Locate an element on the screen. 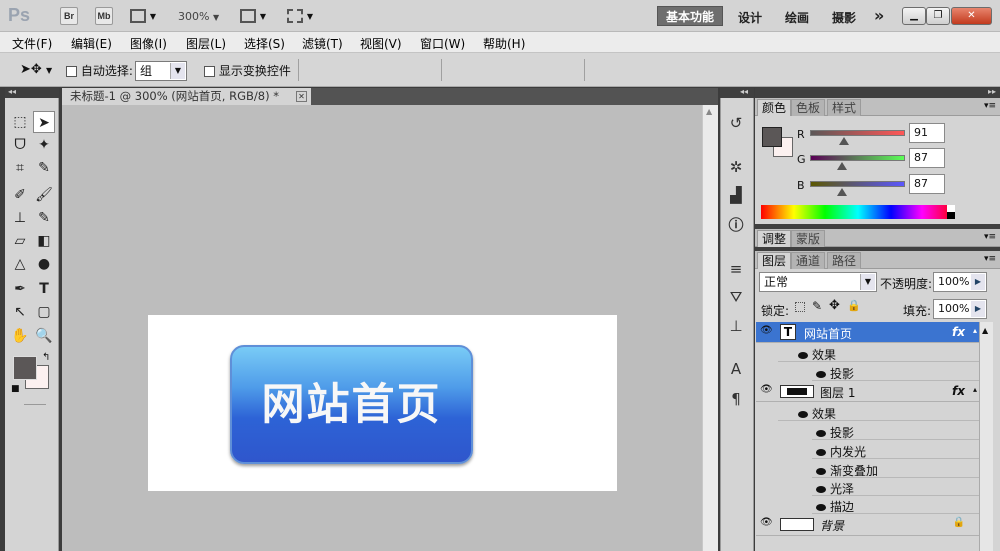 Image resolution: width=1000 pixels, height=551 pixels. menu-file: 文件(F) is located at coordinates (32, 43).